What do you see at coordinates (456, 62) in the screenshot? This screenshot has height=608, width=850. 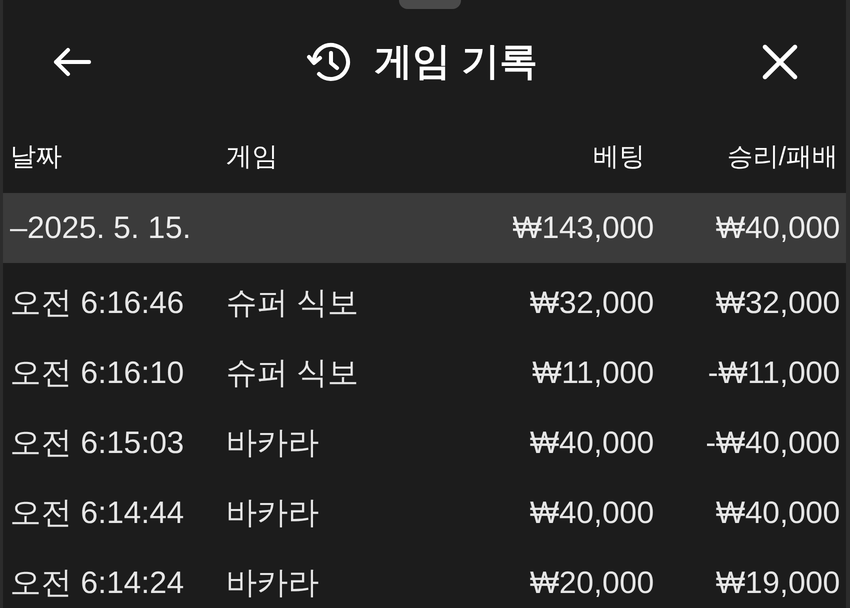 I see `dialog-title: 게임 기록` at bounding box center [456, 62].